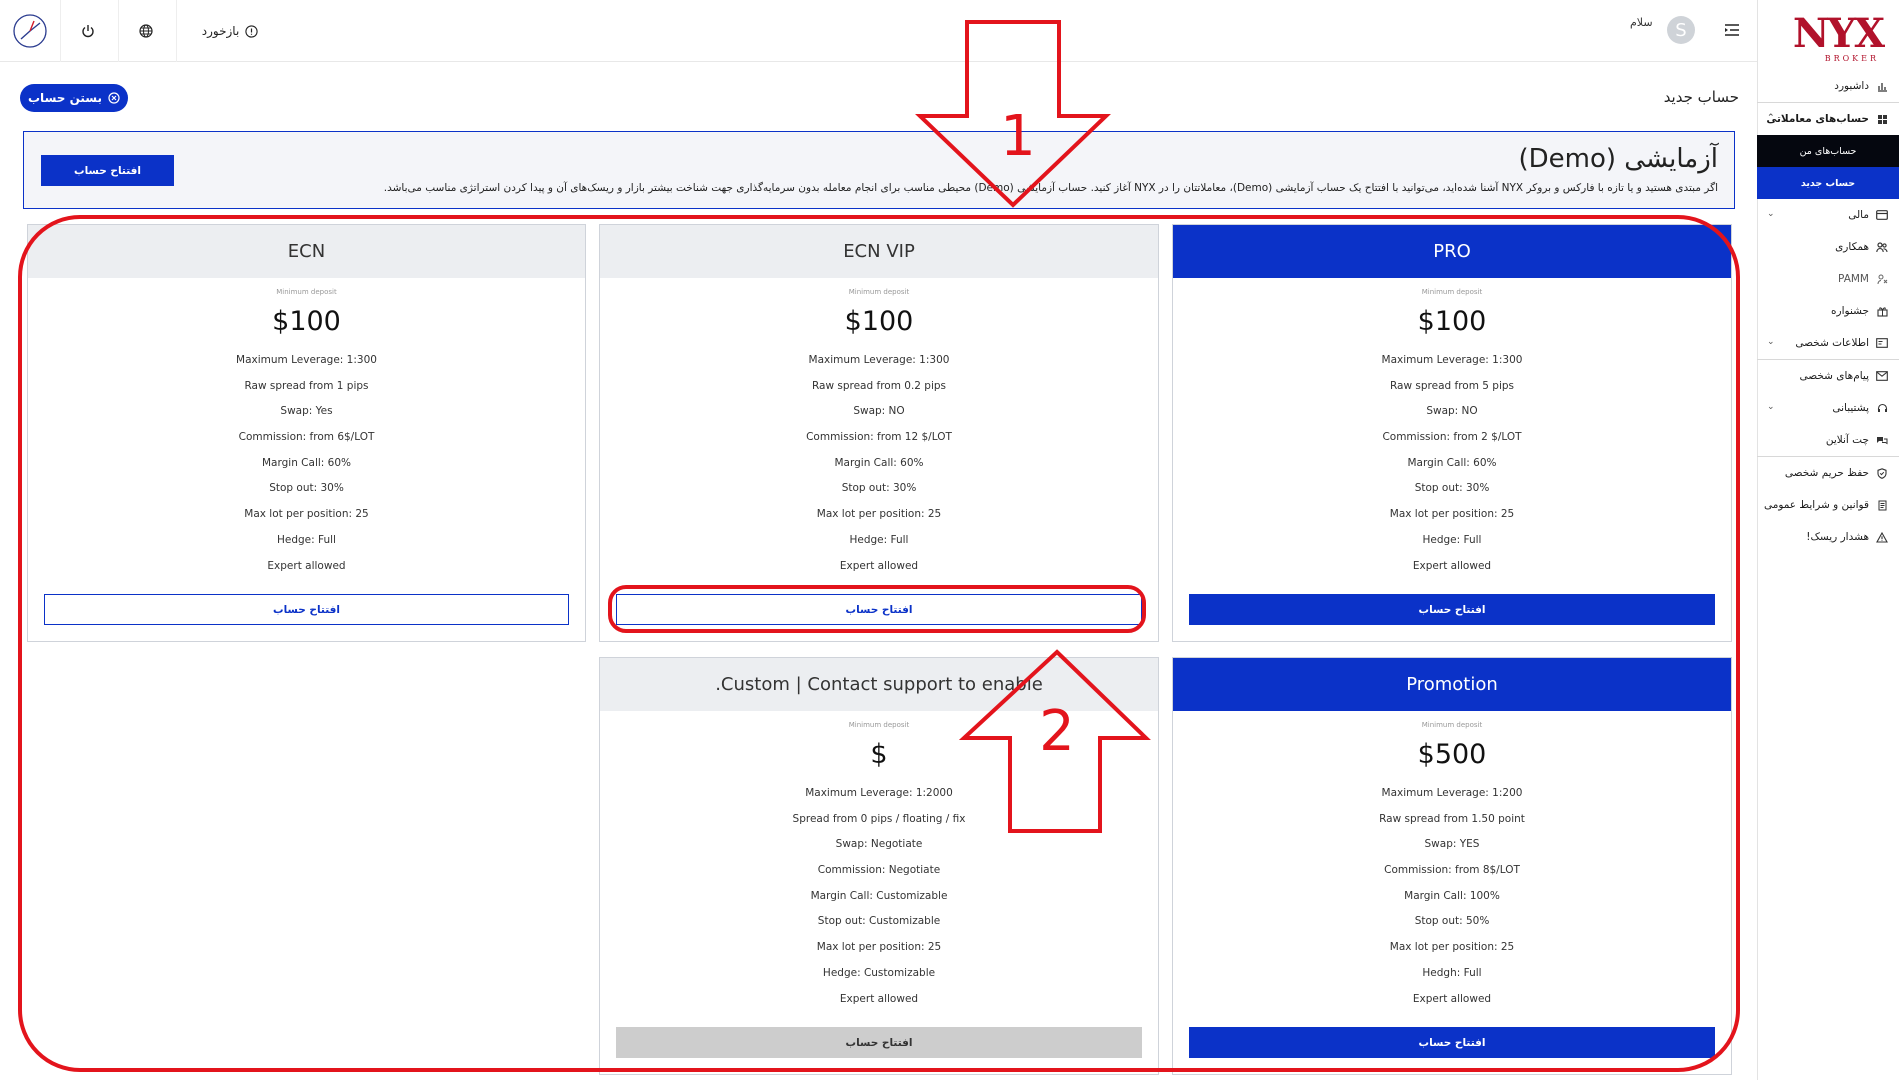 The height and width of the screenshot is (1080, 1899). What do you see at coordinates (1828, 215) in the screenshot?
I see `sidebar-item-finance: مالی ⌄` at bounding box center [1828, 215].